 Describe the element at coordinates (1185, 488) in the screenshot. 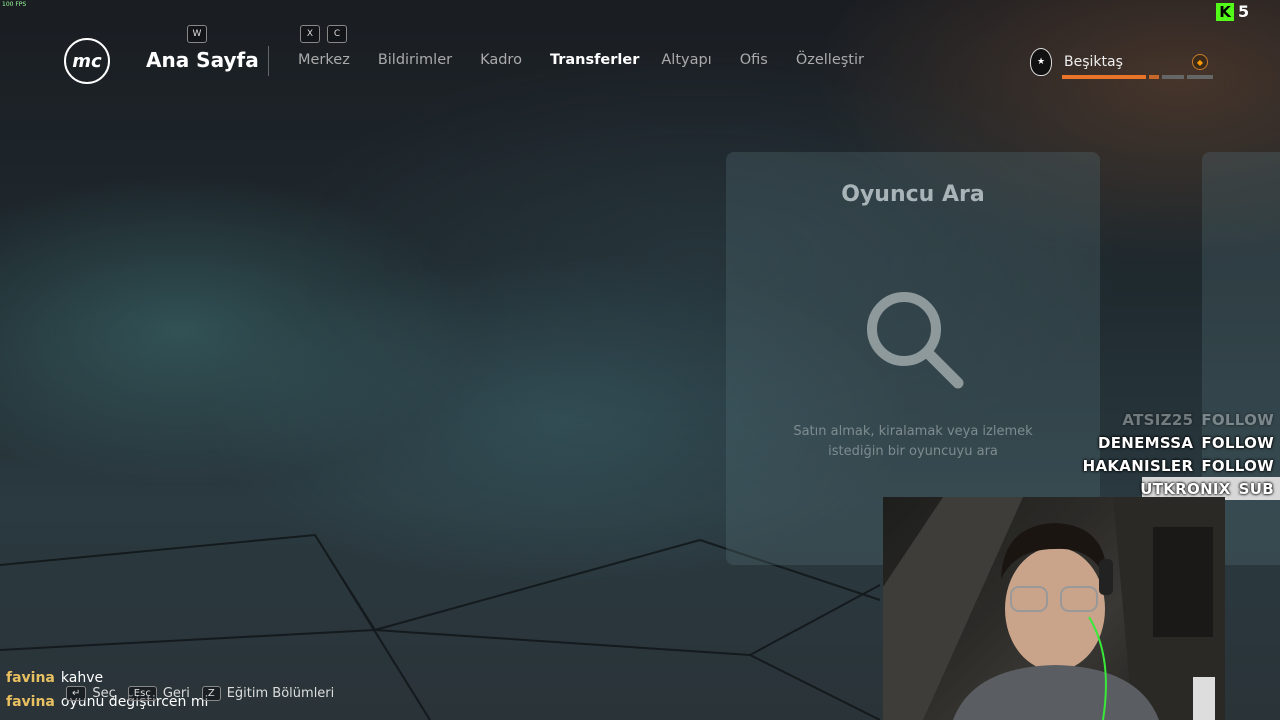

I see `alert-user: UTKRONIX` at that location.